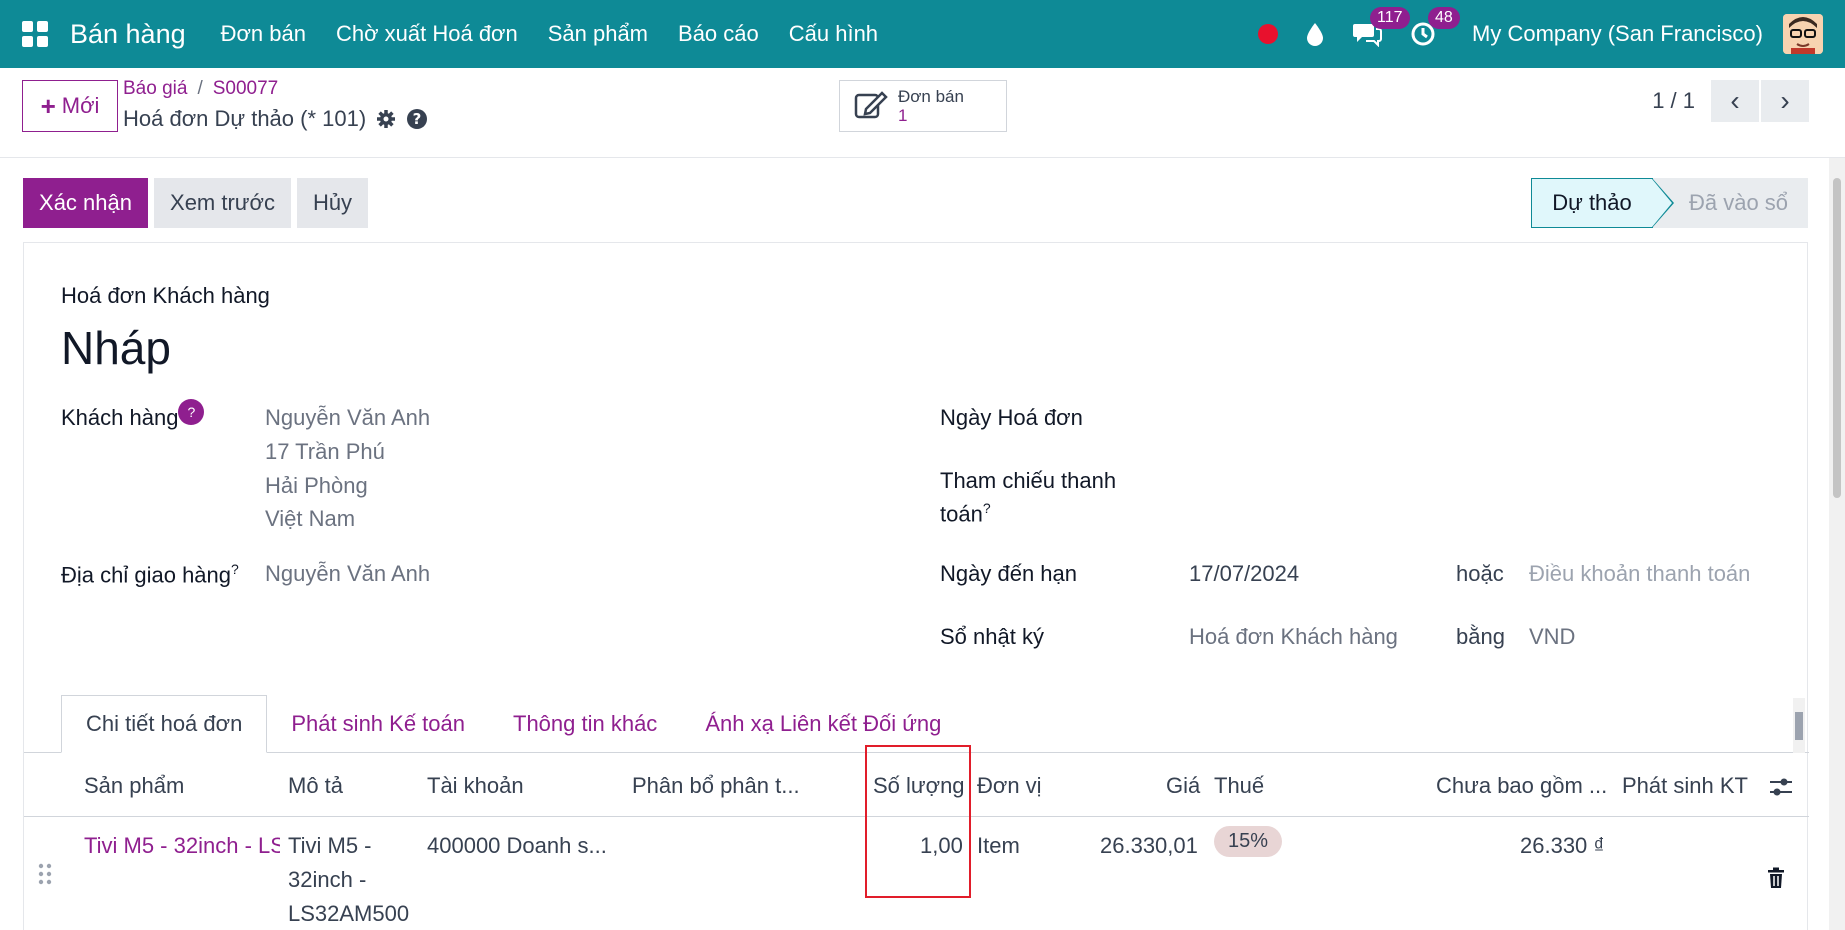  What do you see at coordinates (1244, 574) in the screenshot?
I see `due-date-value: 17/07/2024` at bounding box center [1244, 574].